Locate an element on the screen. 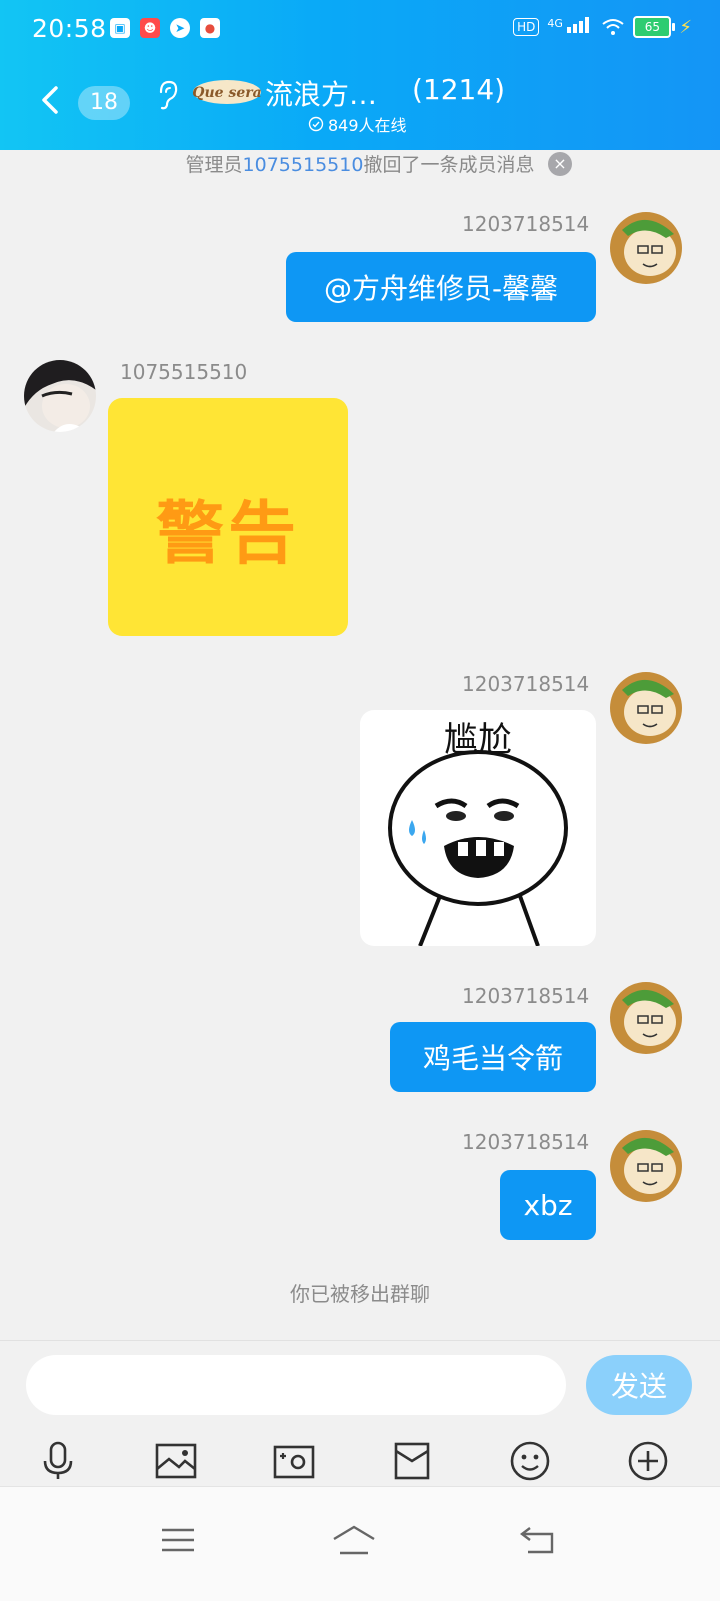  meme-face-icon is located at coordinates (478, 848).